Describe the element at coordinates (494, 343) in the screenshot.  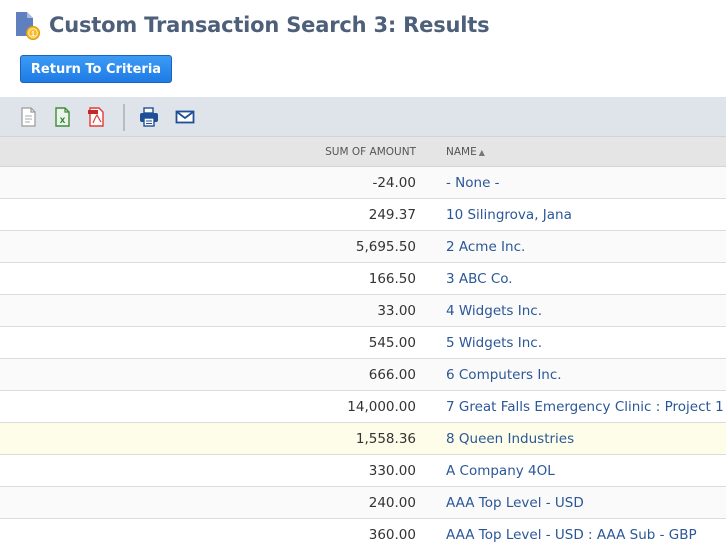
I see `cell-name-link: 5 Widgets Inc.` at that location.